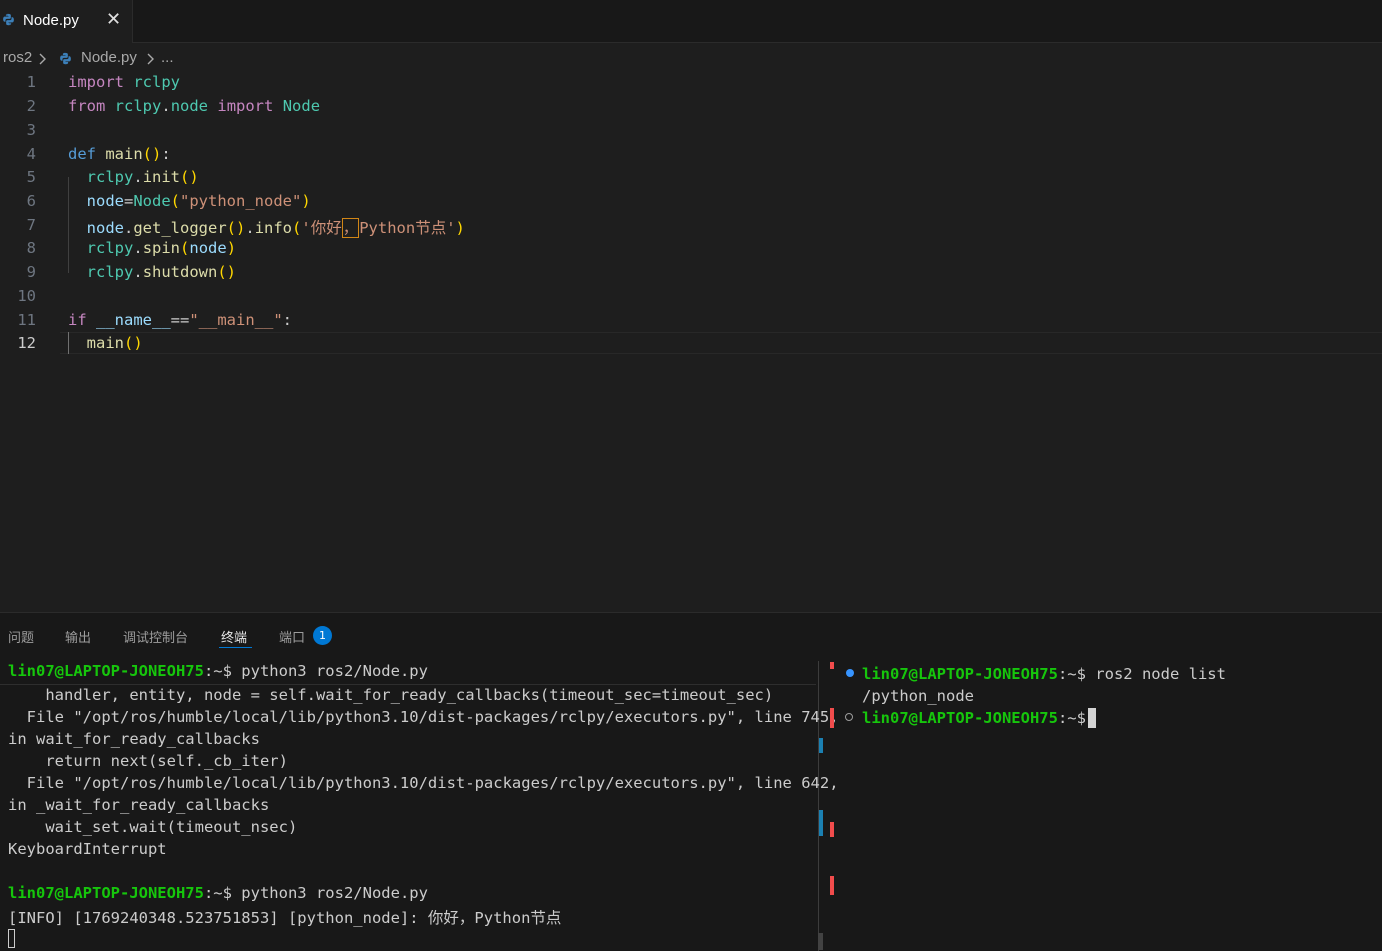 The height and width of the screenshot is (951, 1382). Describe the element at coordinates (51, 20) in the screenshot. I see `tab-label: Node.py` at that location.